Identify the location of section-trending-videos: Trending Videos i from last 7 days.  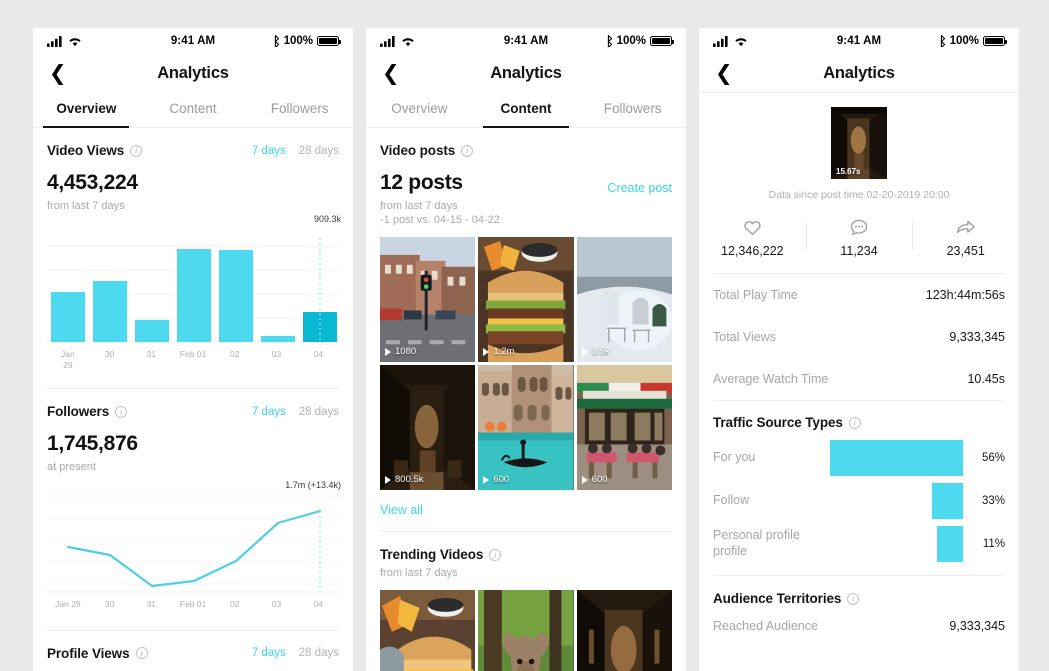
(526, 601).